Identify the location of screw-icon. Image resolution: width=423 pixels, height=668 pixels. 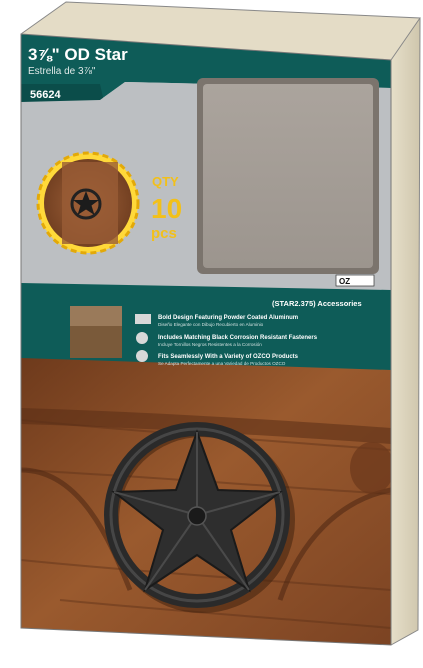
(142, 338).